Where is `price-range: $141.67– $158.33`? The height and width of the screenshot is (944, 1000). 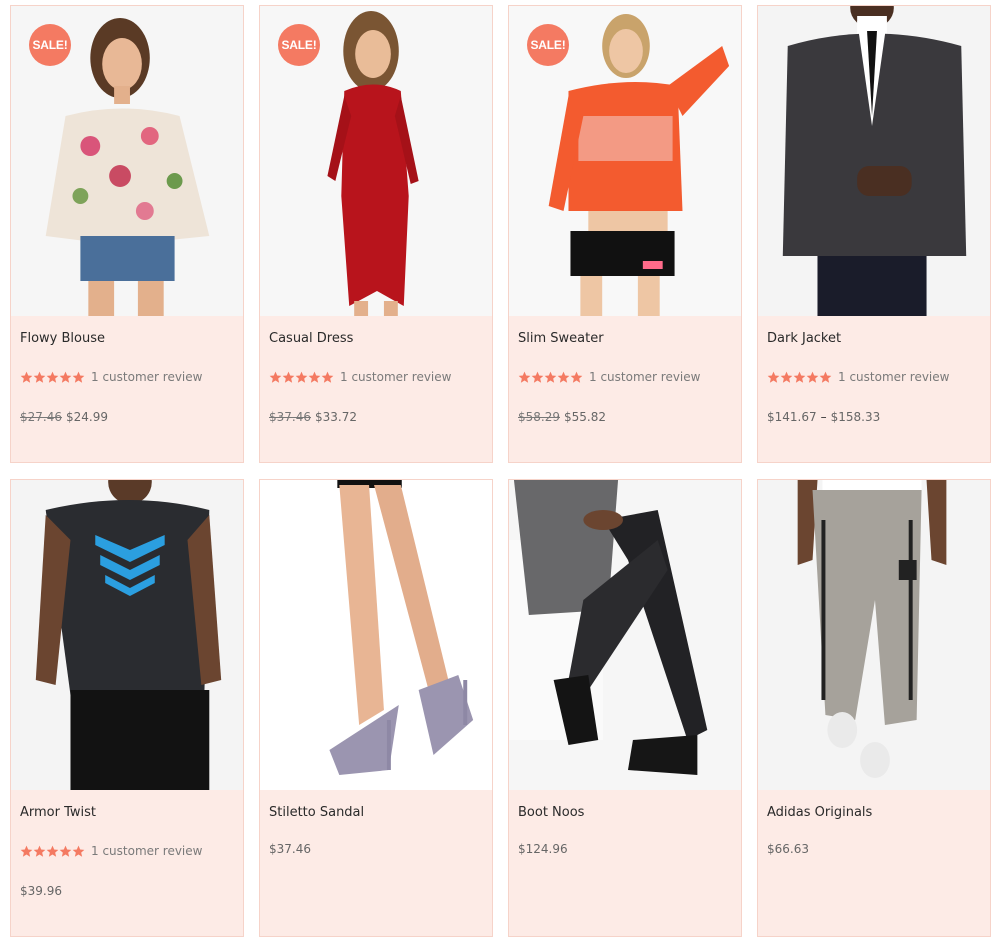 price-range: $141.67– $158.33 is located at coordinates (874, 417).